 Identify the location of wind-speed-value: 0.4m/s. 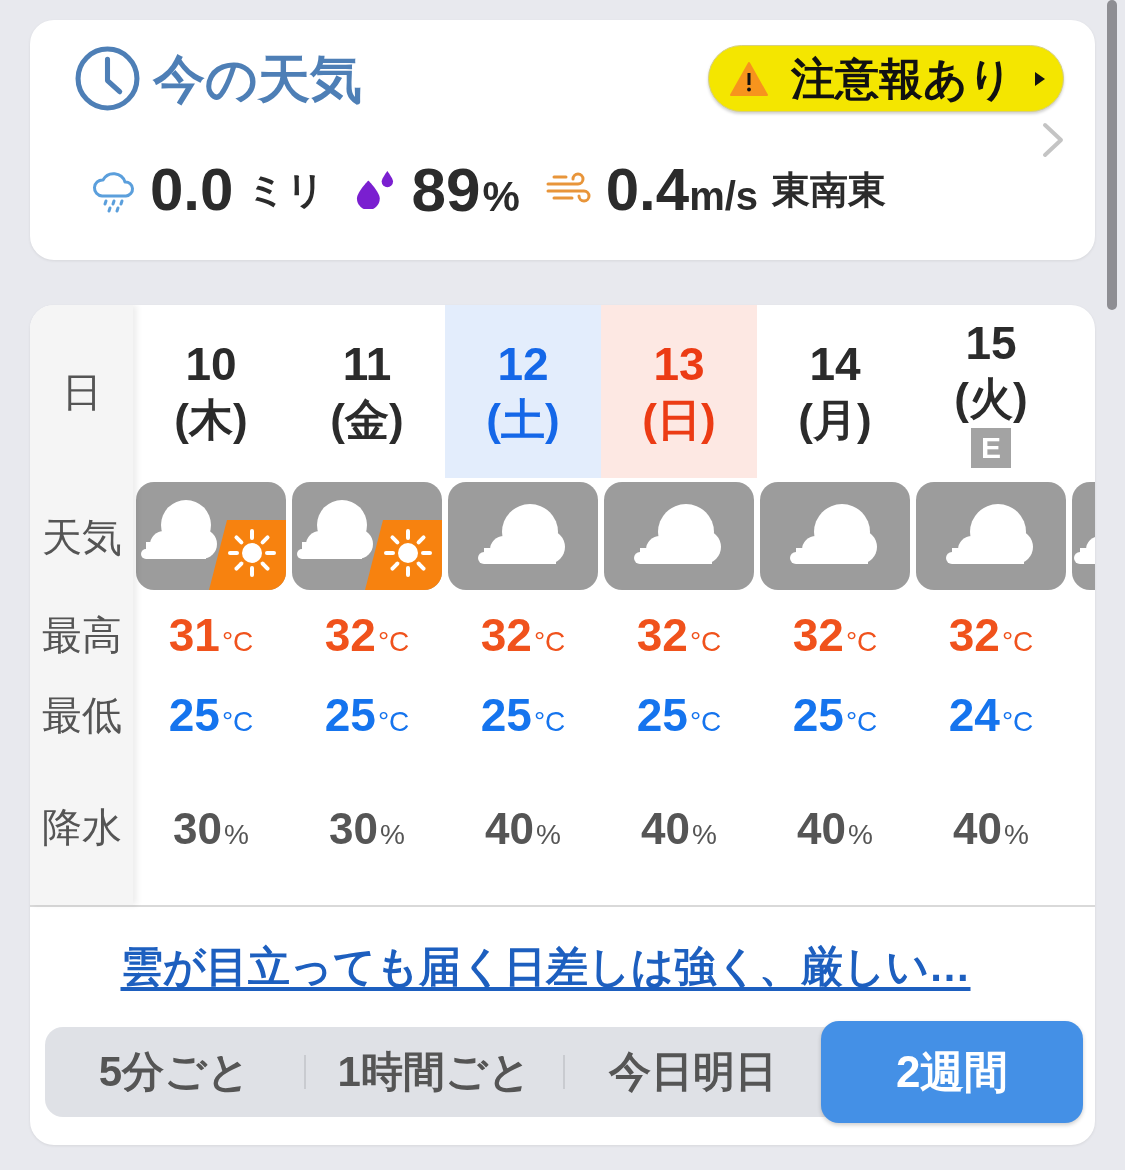
(682, 190).